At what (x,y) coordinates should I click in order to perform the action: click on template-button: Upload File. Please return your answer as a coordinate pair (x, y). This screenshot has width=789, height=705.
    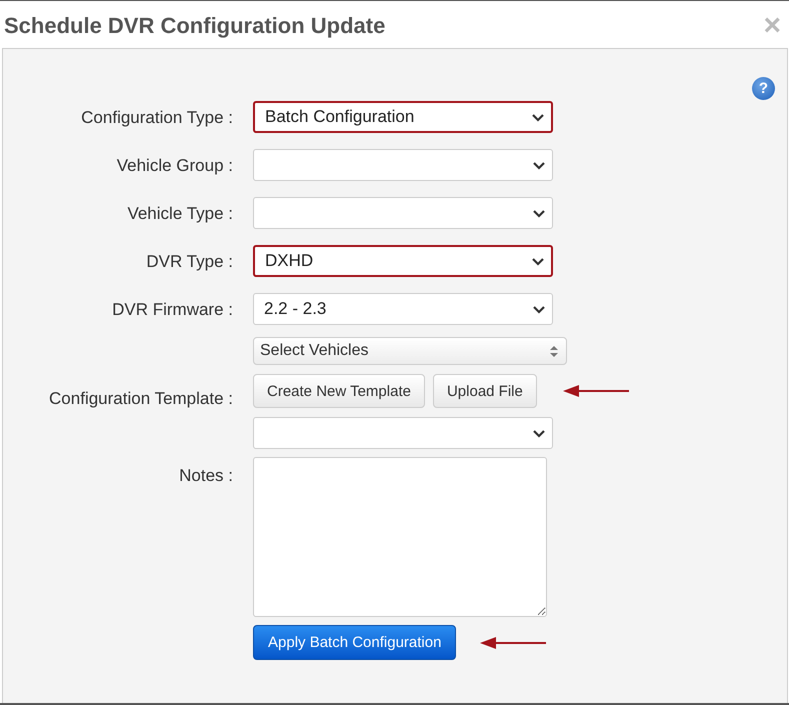
    Looking at the image, I should click on (484, 391).